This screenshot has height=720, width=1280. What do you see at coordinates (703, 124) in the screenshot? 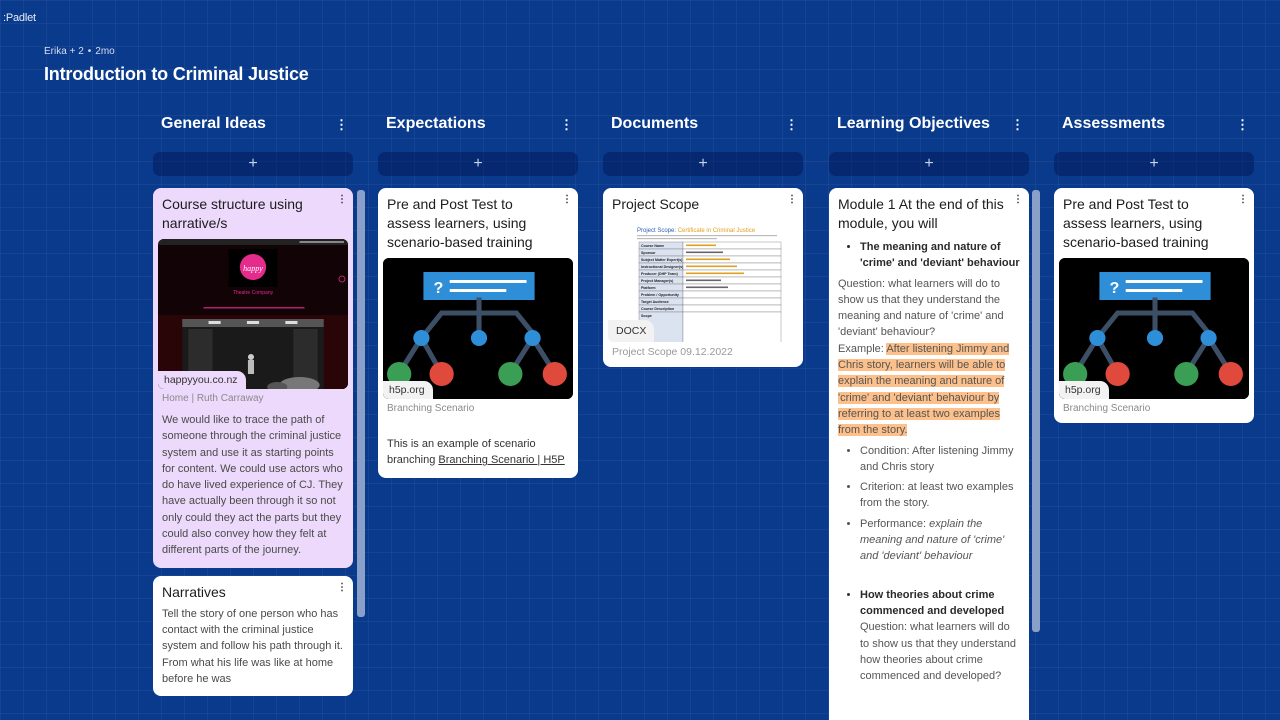
I see `column-header: Documents ⋮` at bounding box center [703, 124].